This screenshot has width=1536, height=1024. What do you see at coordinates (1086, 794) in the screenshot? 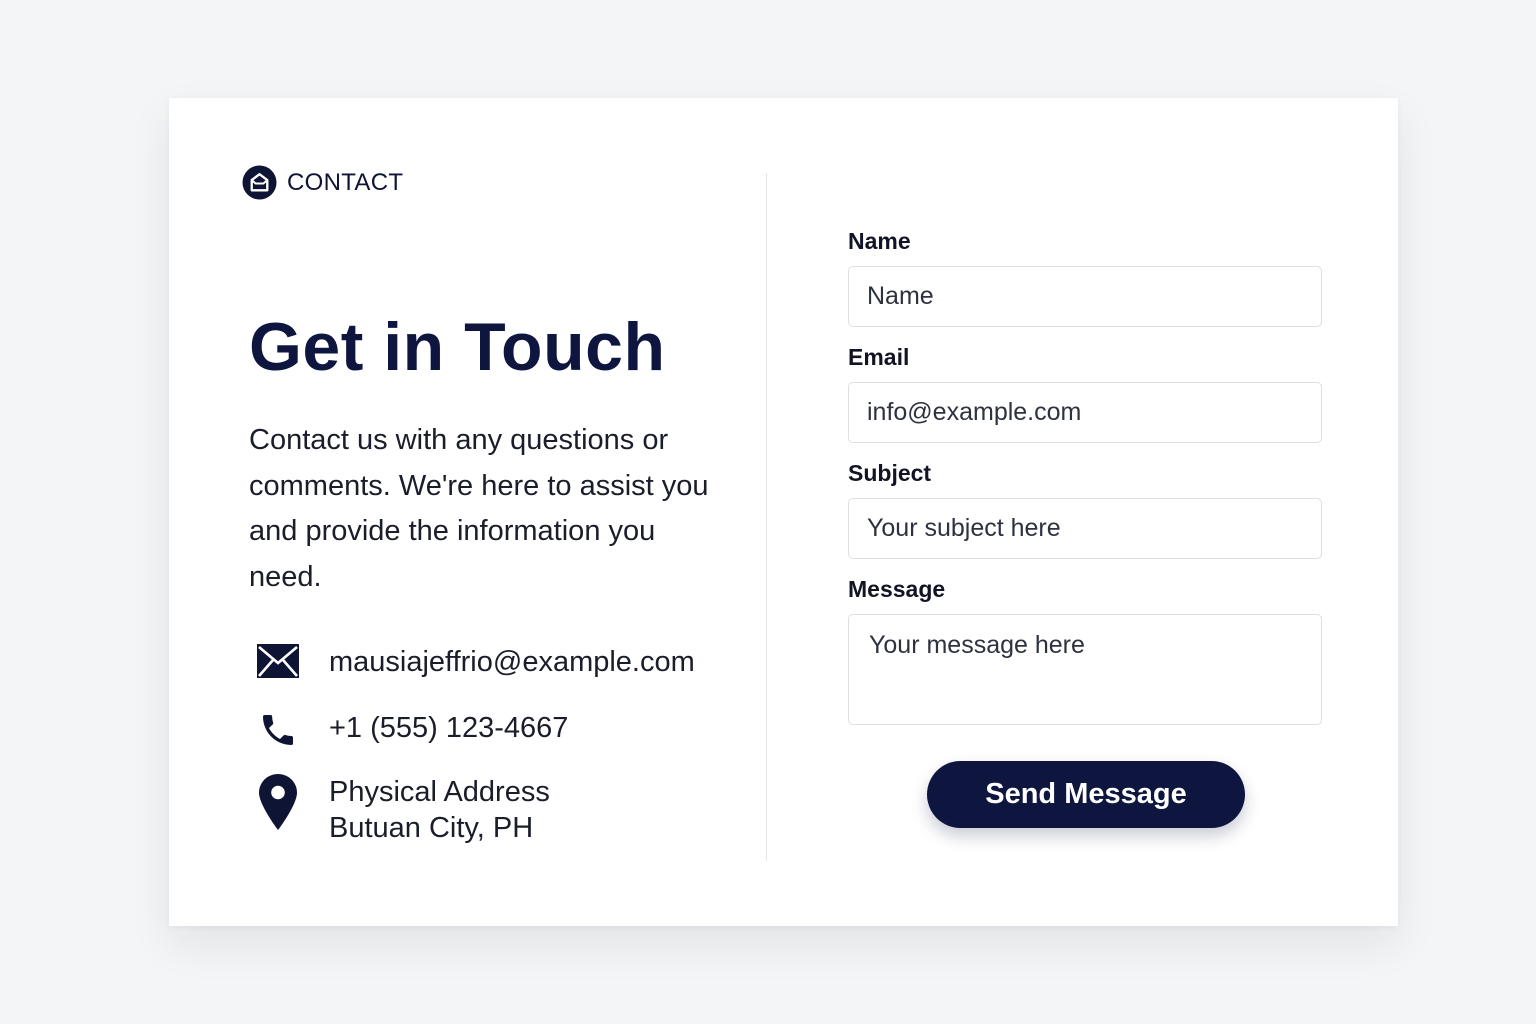
I see `send-message-button: Send Message` at bounding box center [1086, 794].